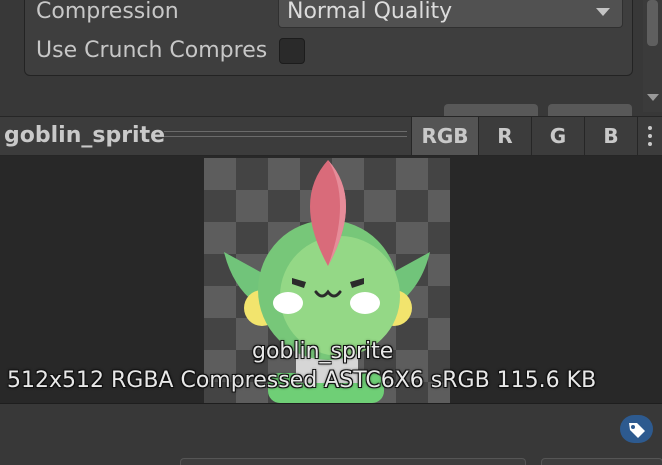 Image resolution: width=662 pixels, height=465 pixels. What do you see at coordinates (610, 136) in the screenshot?
I see `channel-b-button: B` at bounding box center [610, 136].